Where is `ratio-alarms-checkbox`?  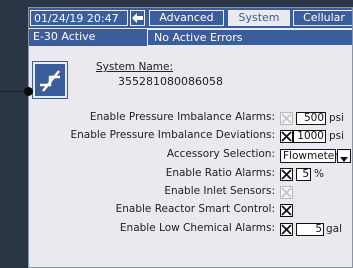
ratio-alarms-checkbox is located at coordinates (286, 174).